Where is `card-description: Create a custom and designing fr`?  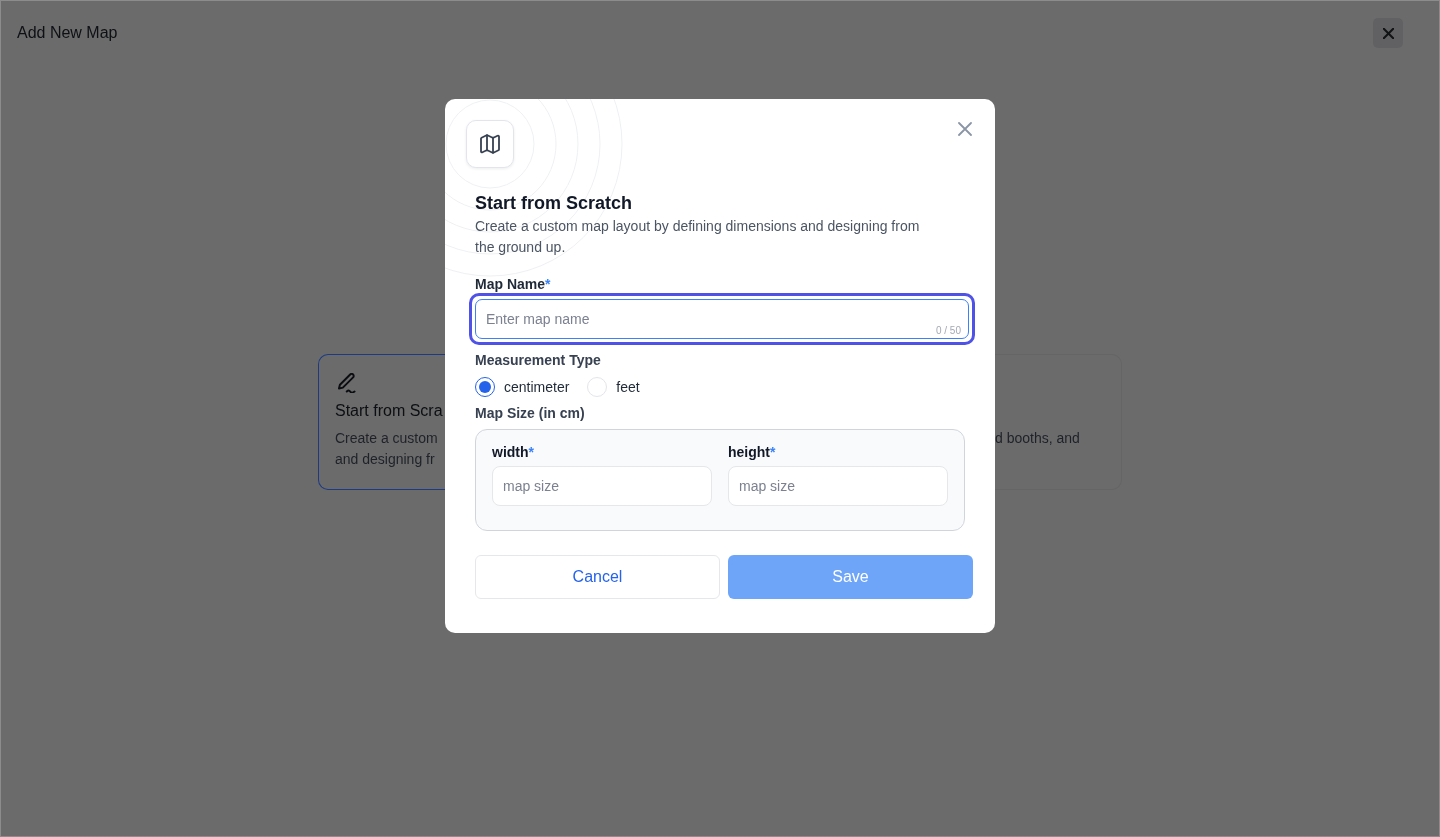
card-description: Create a custom and designing fr is located at coordinates (387, 448).